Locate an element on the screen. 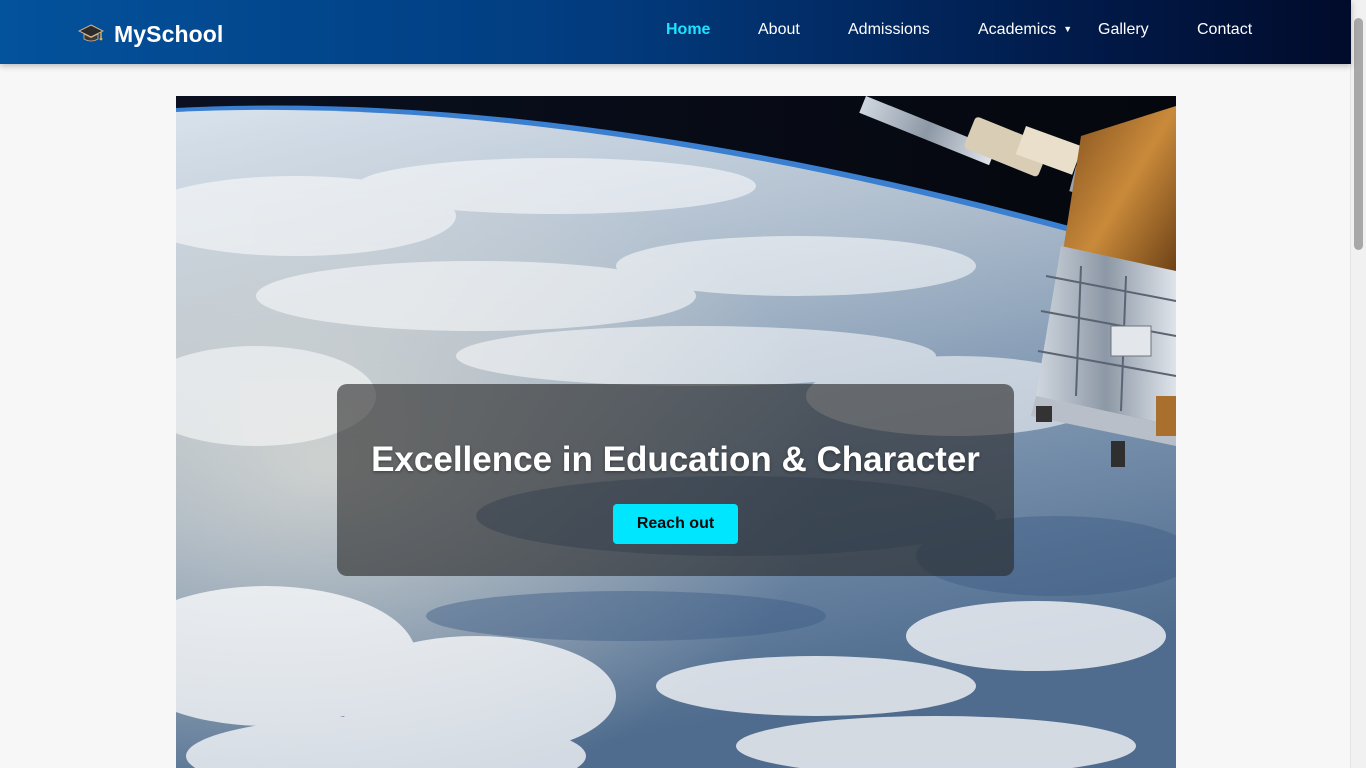 Image resolution: width=1366 pixels, height=768 pixels. nav-link-academics-label: Academics is located at coordinates (1017, 29).